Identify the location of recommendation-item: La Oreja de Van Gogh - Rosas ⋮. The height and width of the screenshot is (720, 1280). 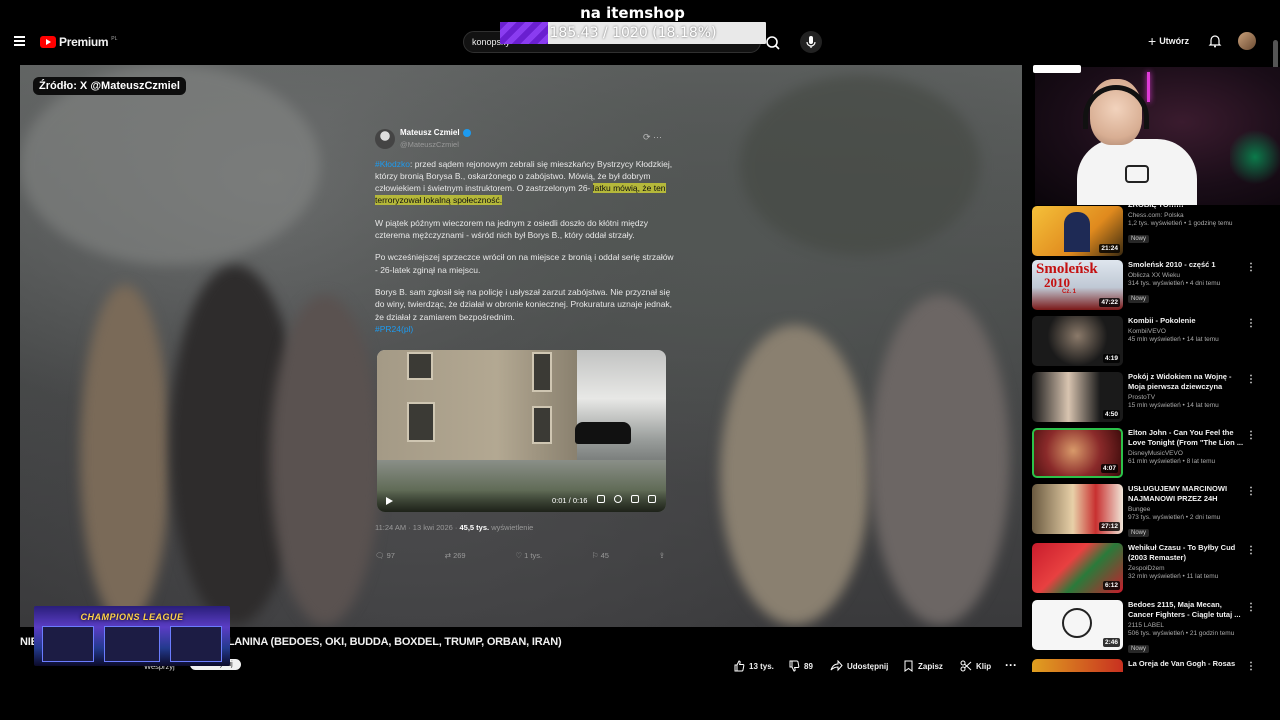
(1147, 665).